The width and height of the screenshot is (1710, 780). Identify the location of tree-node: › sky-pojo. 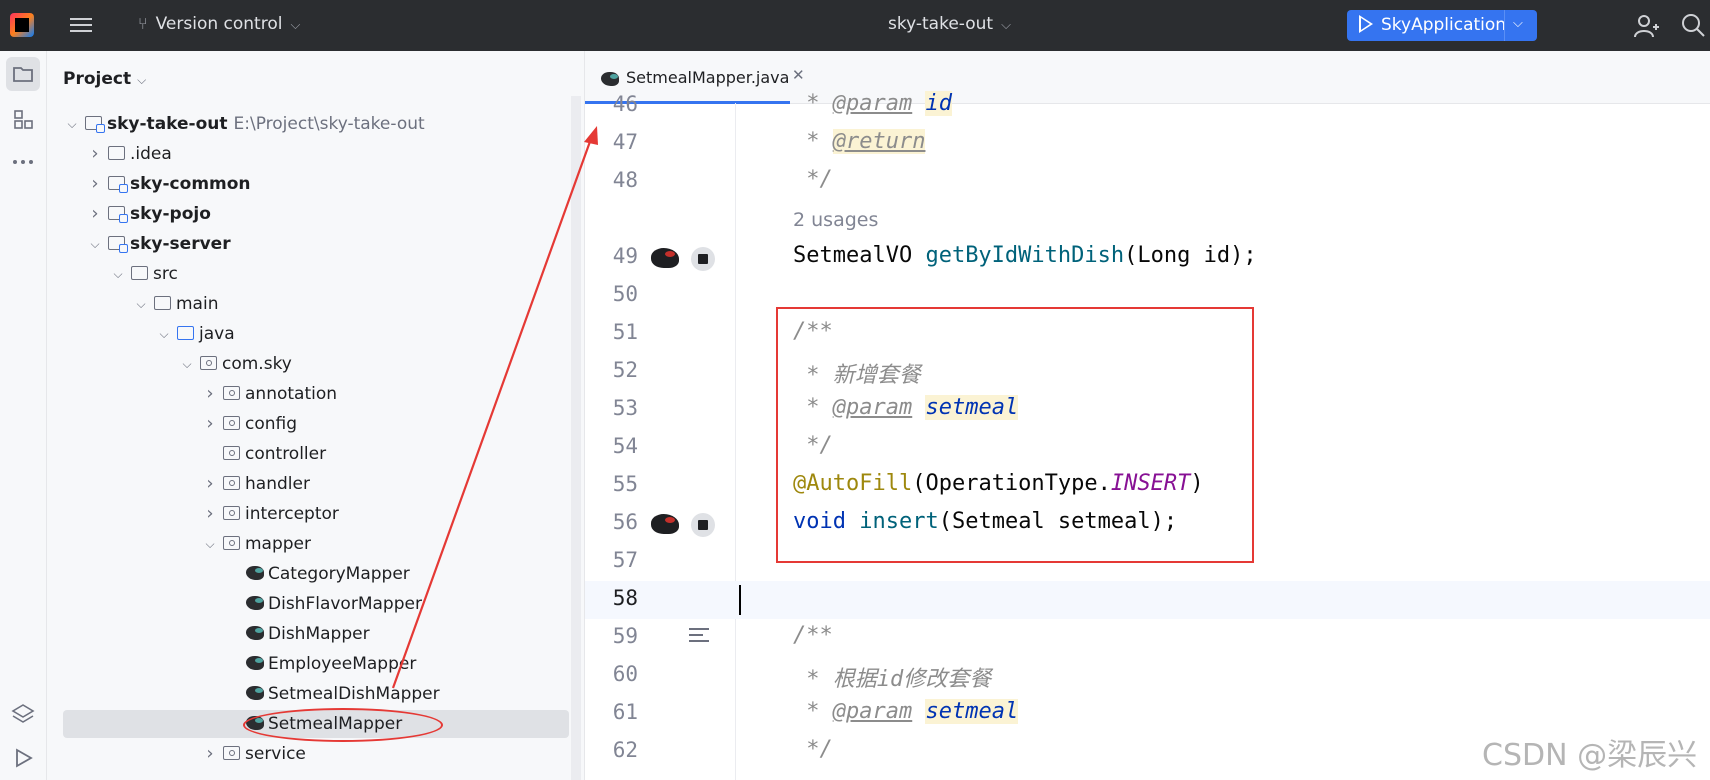
(308, 214).